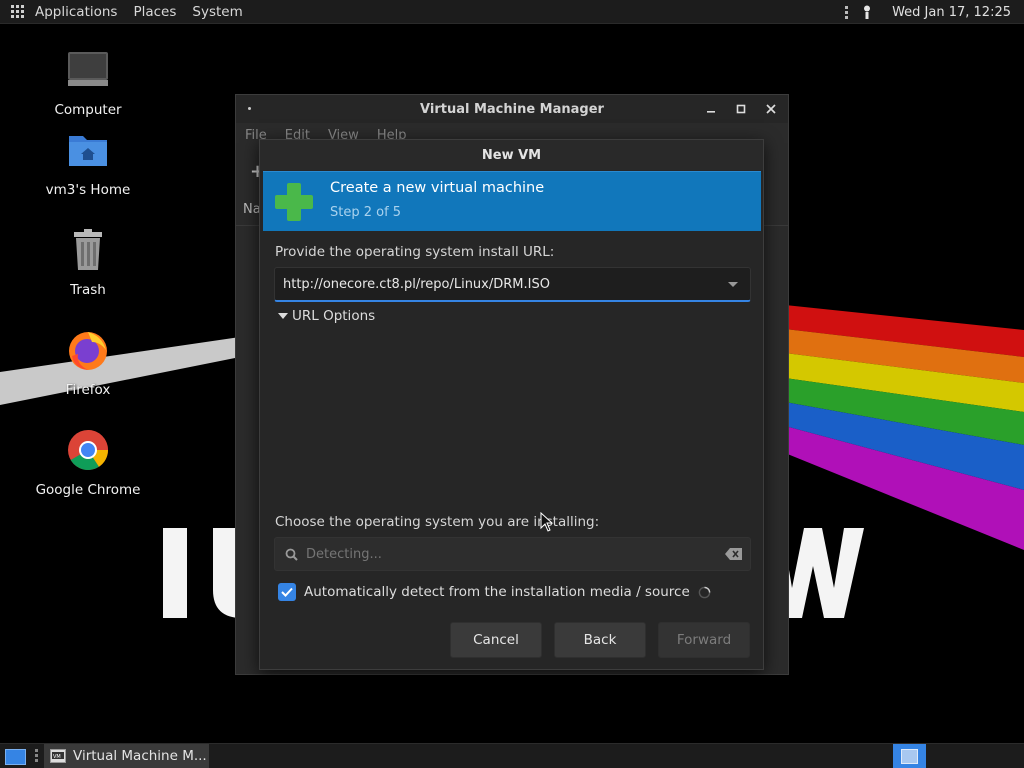 The width and height of the screenshot is (1024, 768). I want to click on top-panel-right: Wed Jan 17, 12:25, so click(934, 12).